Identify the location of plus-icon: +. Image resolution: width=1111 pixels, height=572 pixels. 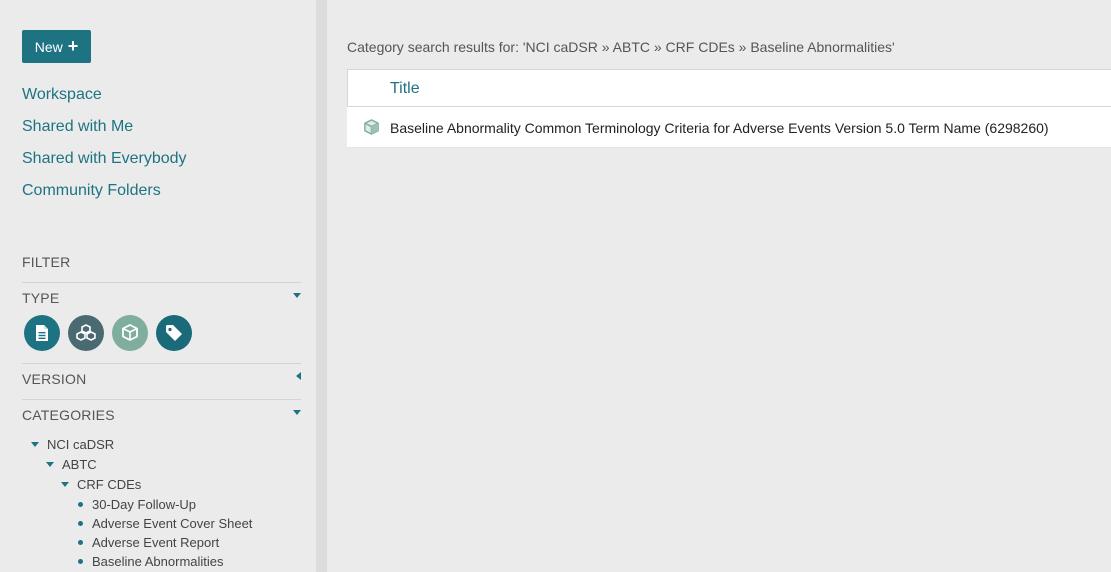
(73, 46).